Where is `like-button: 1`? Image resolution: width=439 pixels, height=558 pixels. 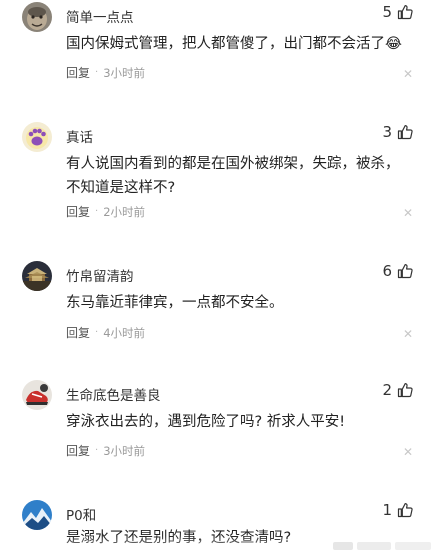
like-button: 1 is located at coordinates (397, 510).